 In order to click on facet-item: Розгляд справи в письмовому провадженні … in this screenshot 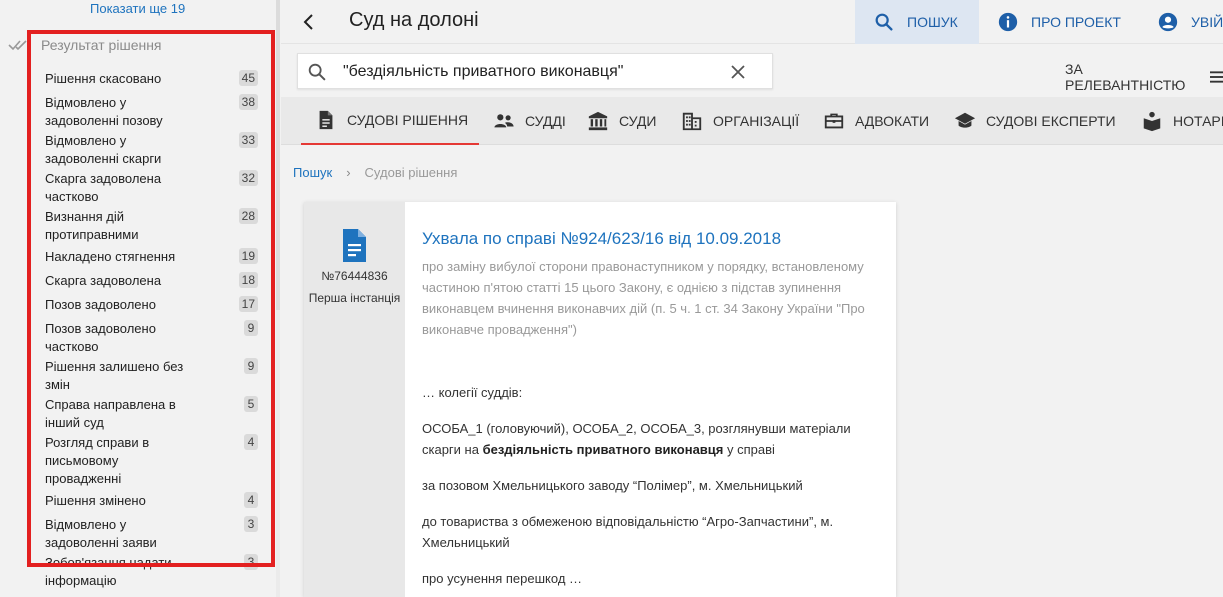, I will do `click(152, 461)`.